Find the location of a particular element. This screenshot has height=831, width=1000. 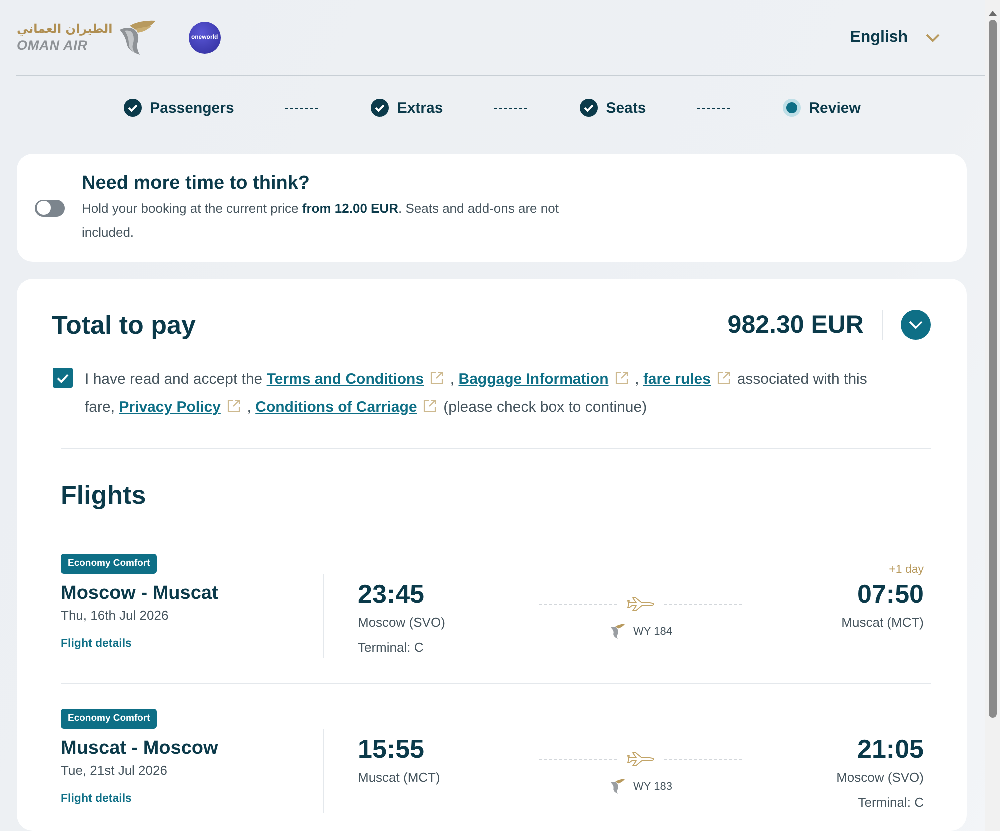

consent-link: Privacy Policy is located at coordinates (170, 407).